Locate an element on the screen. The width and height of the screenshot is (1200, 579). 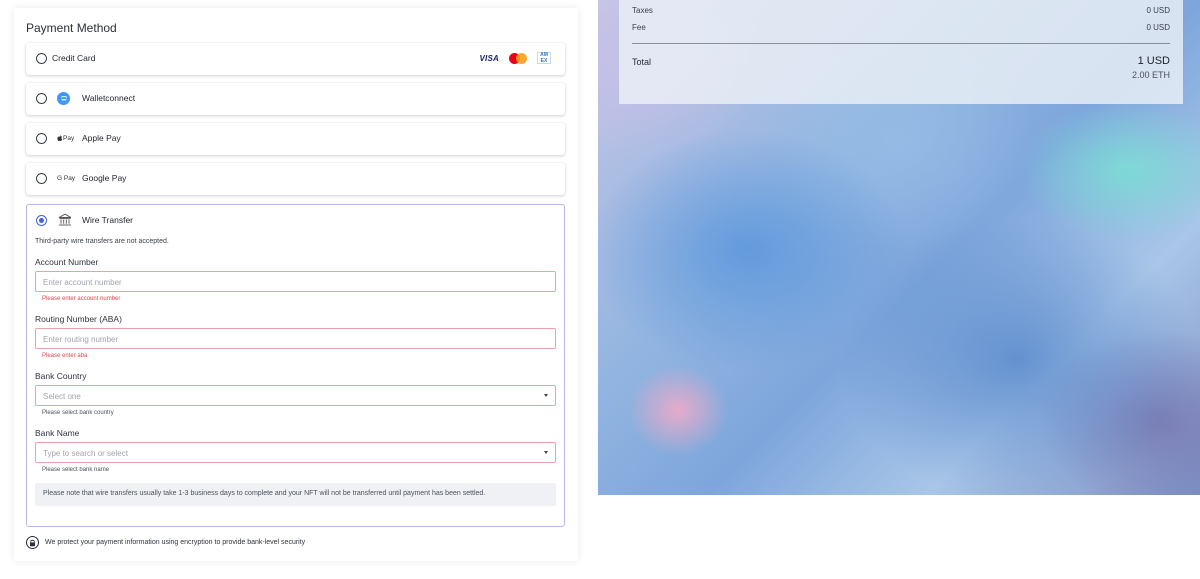
bank-name-hint: Please select bank name is located at coordinates (76, 470).